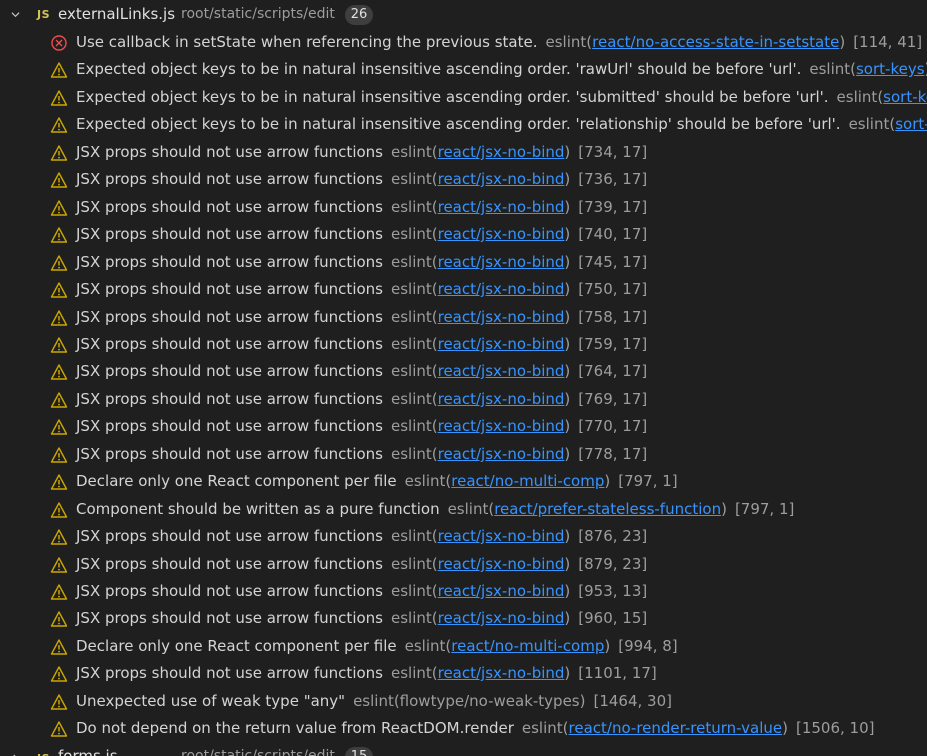 The height and width of the screenshot is (756, 927). What do you see at coordinates (359, 15) in the screenshot?
I see `problem-count-badge: 26` at bounding box center [359, 15].